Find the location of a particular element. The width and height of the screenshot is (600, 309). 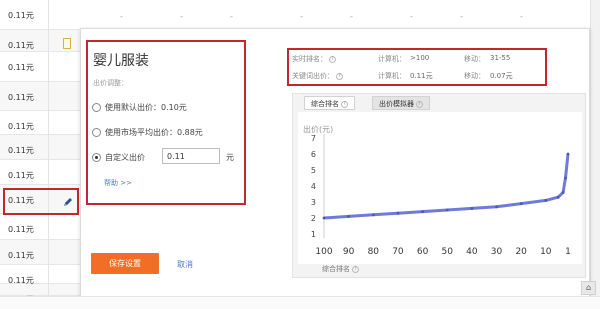

tab-overall-rank: 综合排名? is located at coordinates (329, 103).